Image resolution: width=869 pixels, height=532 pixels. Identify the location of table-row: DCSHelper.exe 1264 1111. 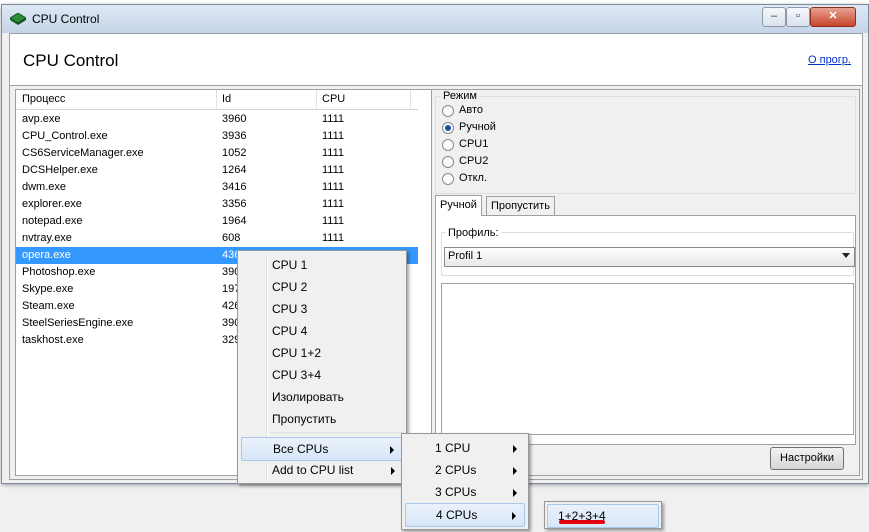
(217, 170).